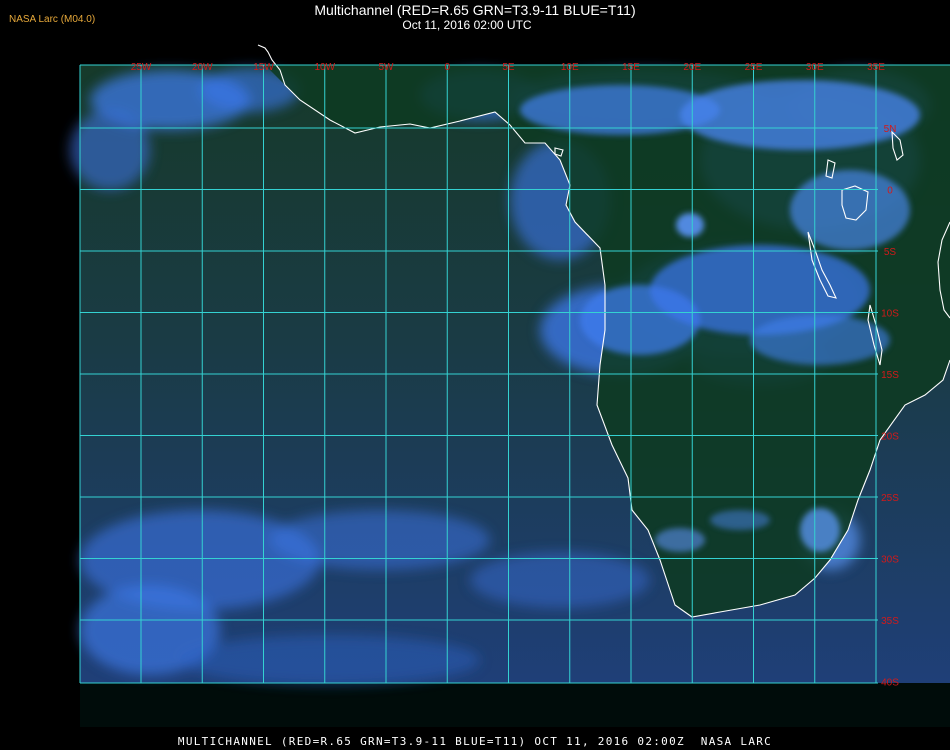  I want to click on longitude-label: 10E, so click(570, 67).